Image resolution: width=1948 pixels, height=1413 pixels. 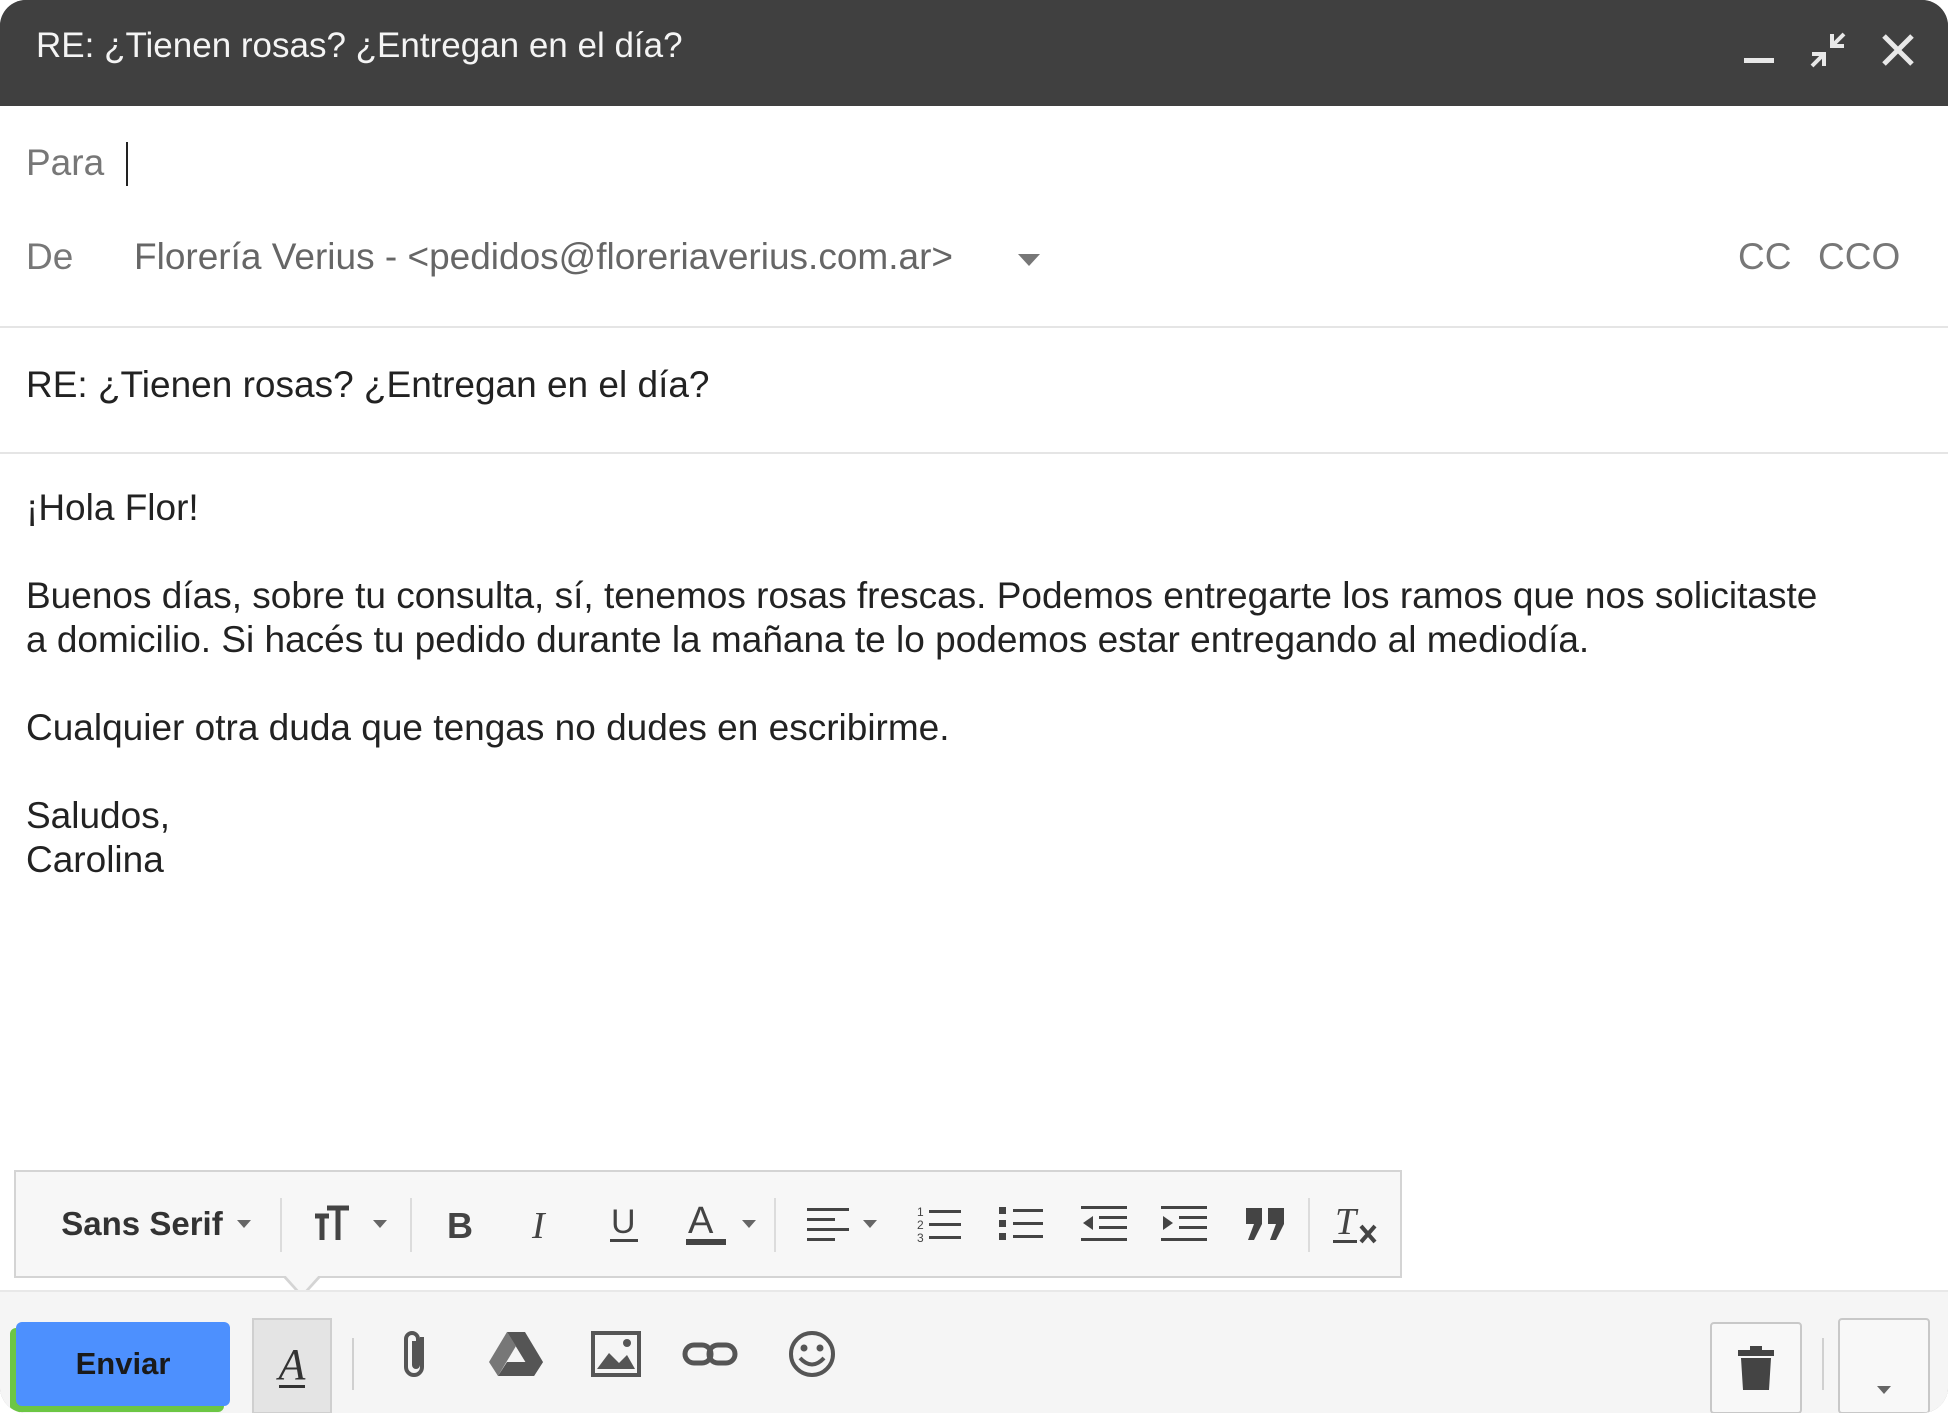 I want to click on svg-text: I, so click(x=539, y=1224).